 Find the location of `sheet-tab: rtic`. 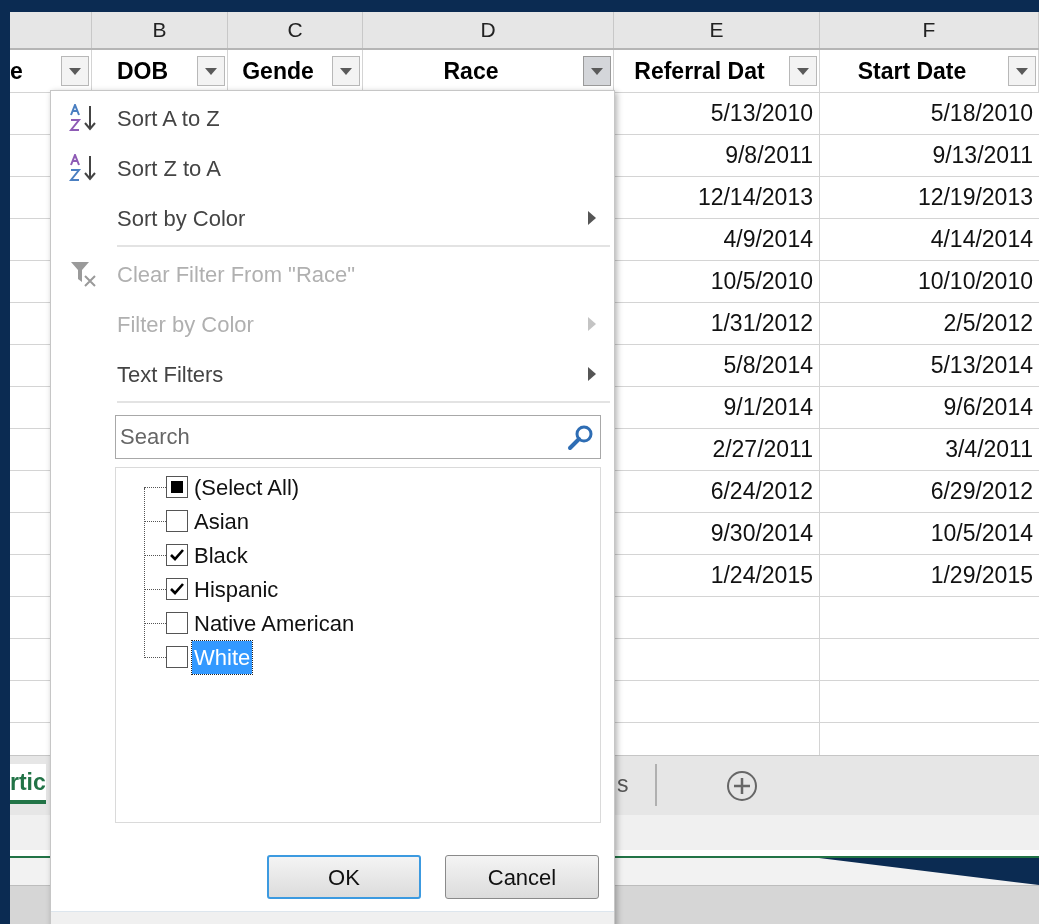

sheet-tab: rtic is located at coordinates (28, 784).